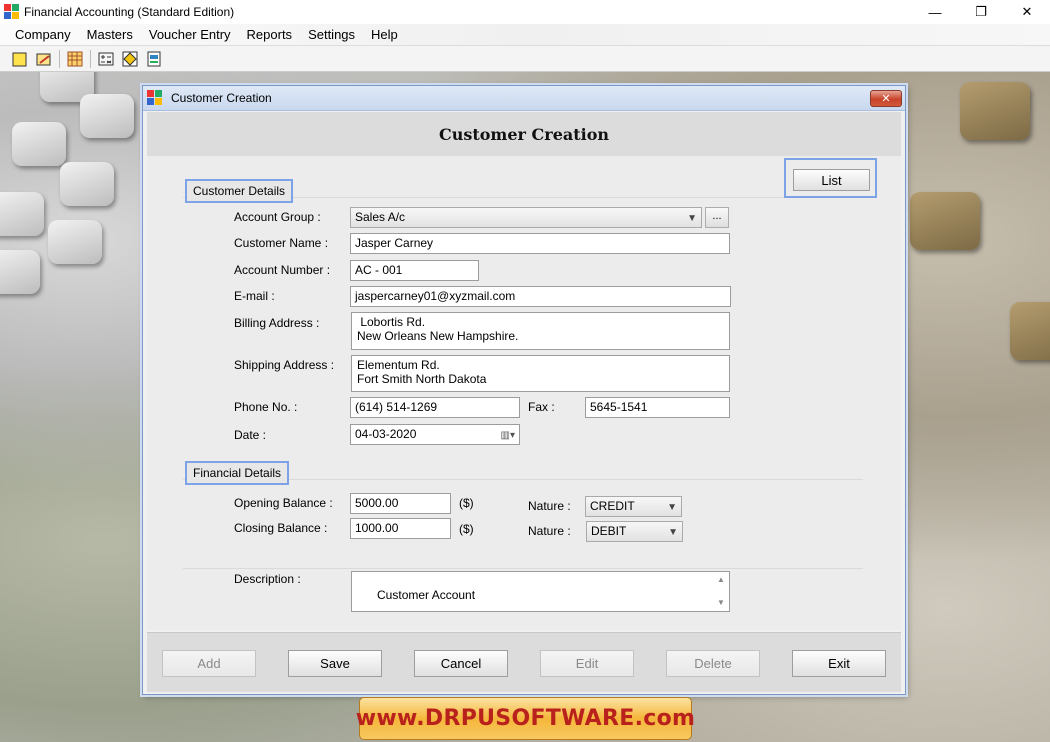  I want to click on customer-name-label: Customer Name :, so click(281, 243).